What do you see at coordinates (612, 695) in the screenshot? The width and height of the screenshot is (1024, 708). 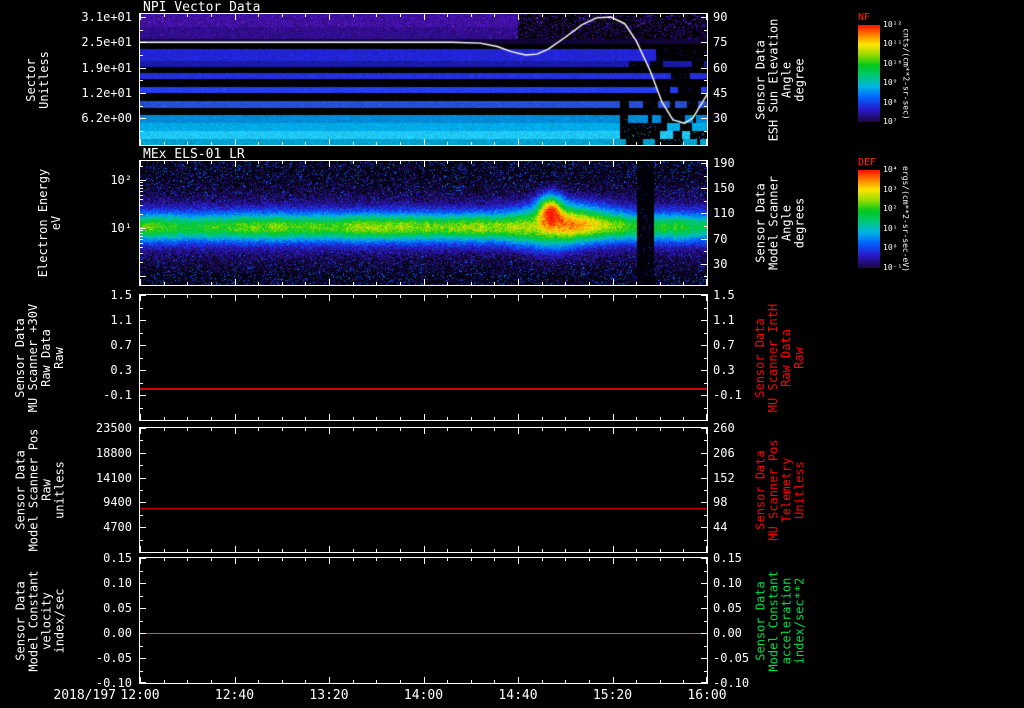 I see `x-tick-label: 15:20` at bounding box center [612, 695].